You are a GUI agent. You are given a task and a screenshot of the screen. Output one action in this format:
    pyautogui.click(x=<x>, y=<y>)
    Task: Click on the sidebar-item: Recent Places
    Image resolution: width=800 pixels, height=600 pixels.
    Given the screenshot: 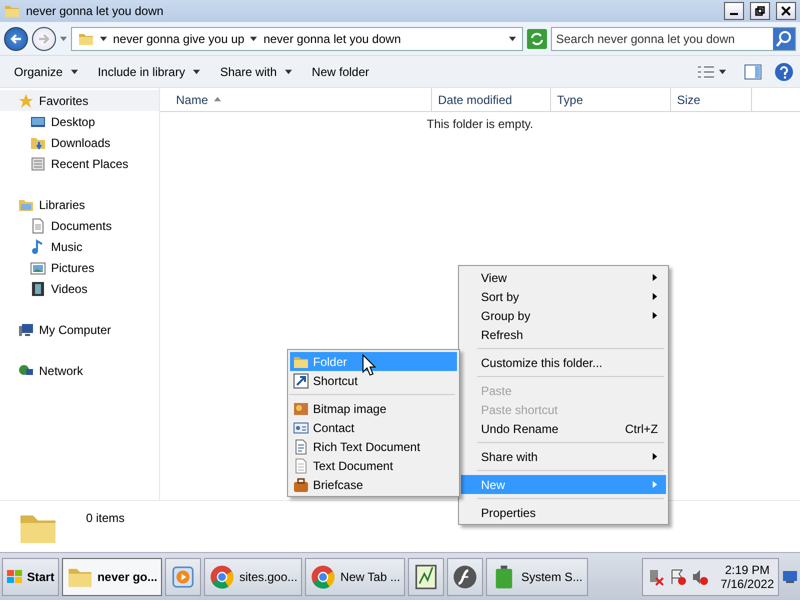 What is the action you would take?
    pyautogui.click(x=79, y=163)
    